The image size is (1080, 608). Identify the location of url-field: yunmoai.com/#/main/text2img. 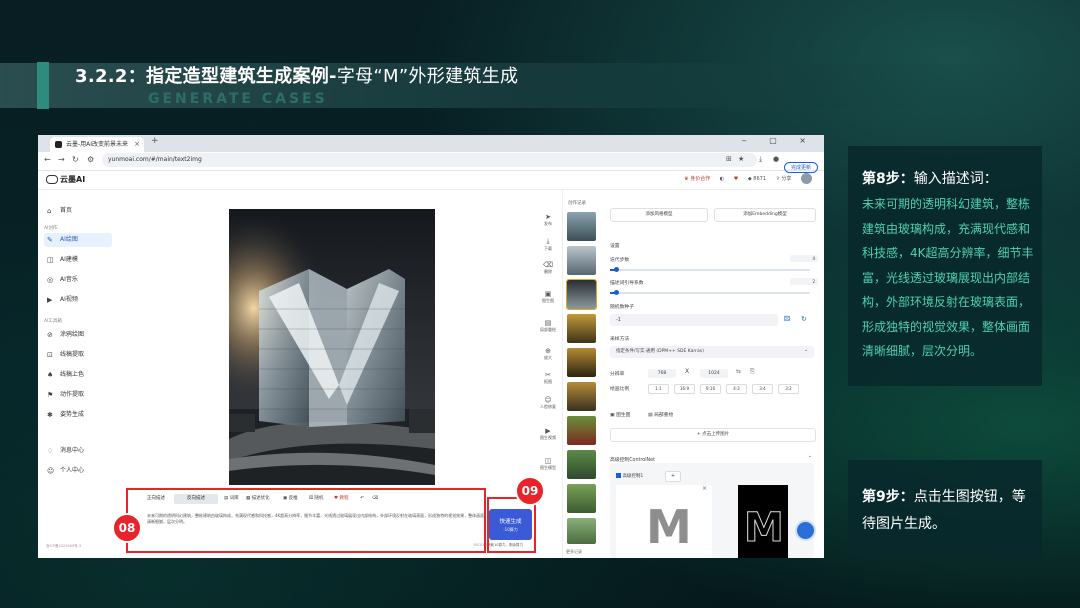
(429, 160).